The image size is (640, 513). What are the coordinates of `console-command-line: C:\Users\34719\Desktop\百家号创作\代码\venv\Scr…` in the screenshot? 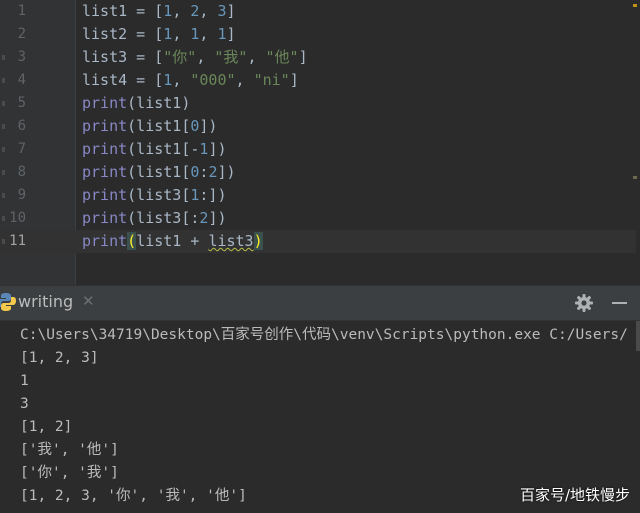 It's located at (324, 335).